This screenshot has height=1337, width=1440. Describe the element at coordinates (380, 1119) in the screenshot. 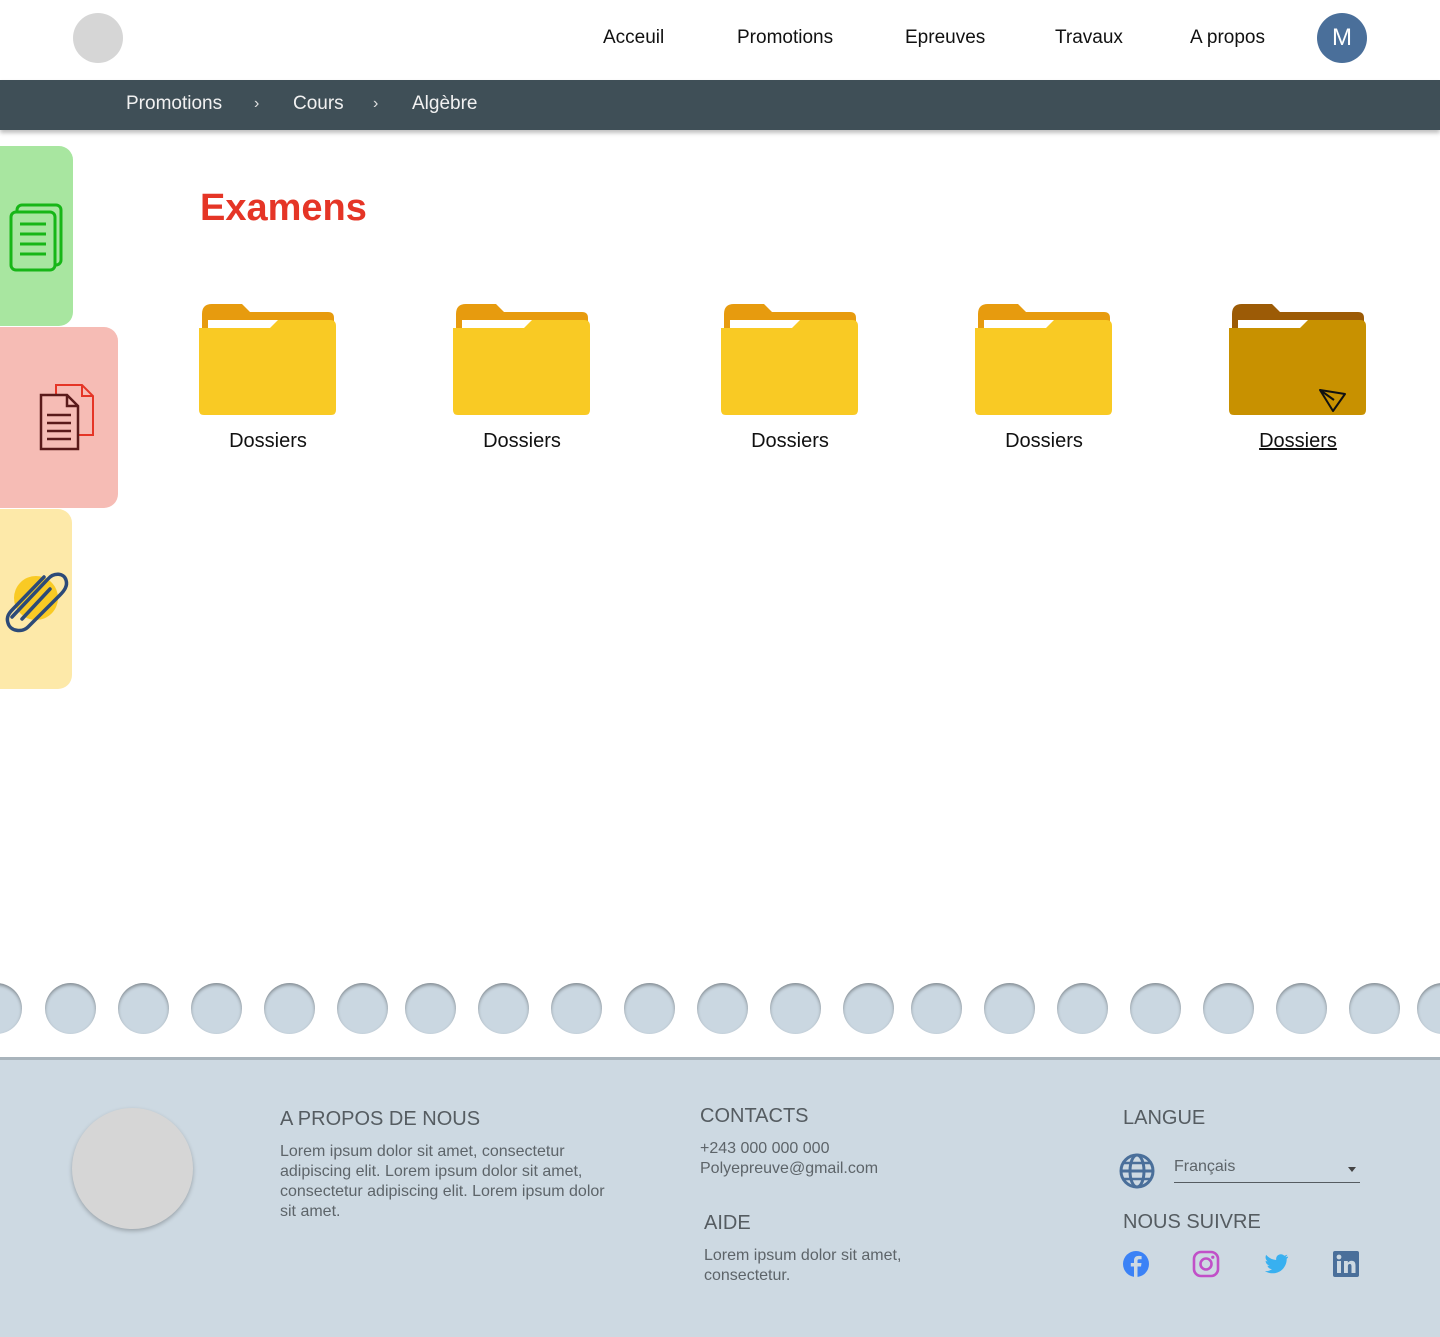

I see `footer-about-title: A PROPOS DE NOUS` at that location.